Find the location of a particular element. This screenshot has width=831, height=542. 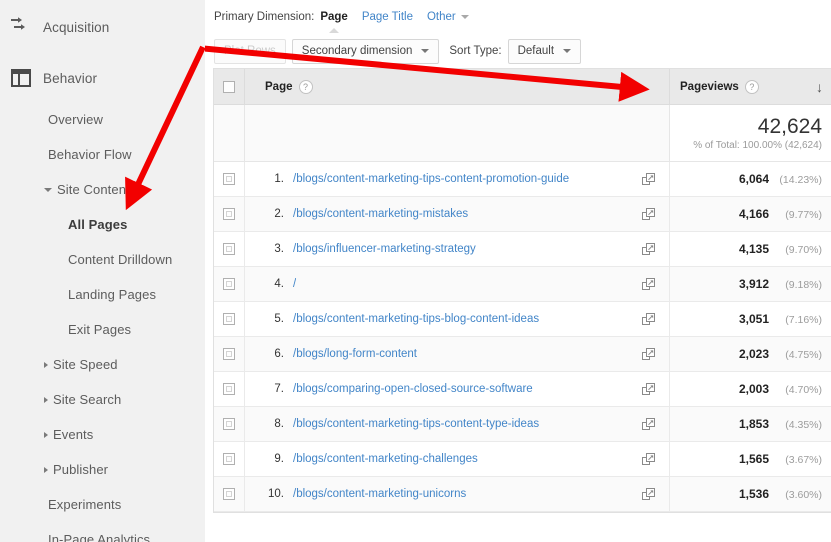

primary-dimension-tab-page-title: Page Title is located at coordinates (387, 17).